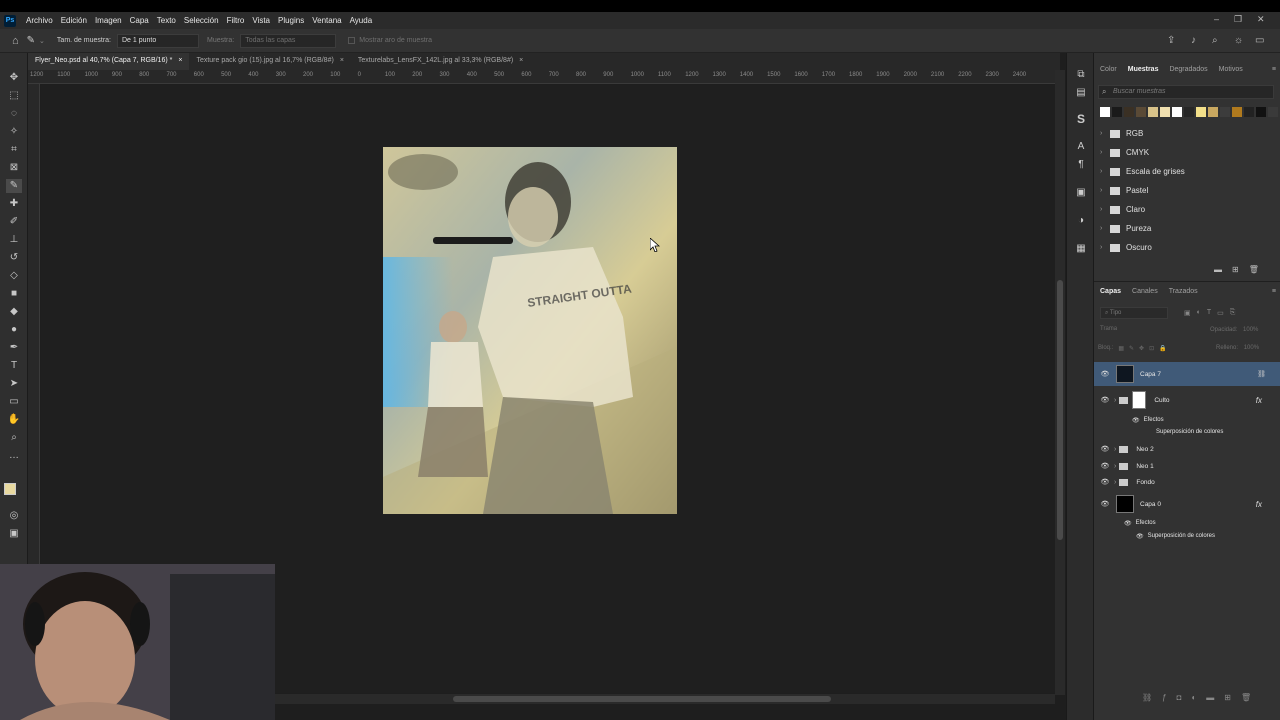  I want to click on layer-neo-1: 👁 › Neo 1, so click(1187, 466).